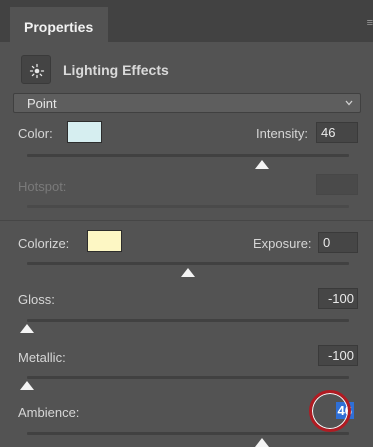  I want to click on hotspot-input, so click(337, 184).